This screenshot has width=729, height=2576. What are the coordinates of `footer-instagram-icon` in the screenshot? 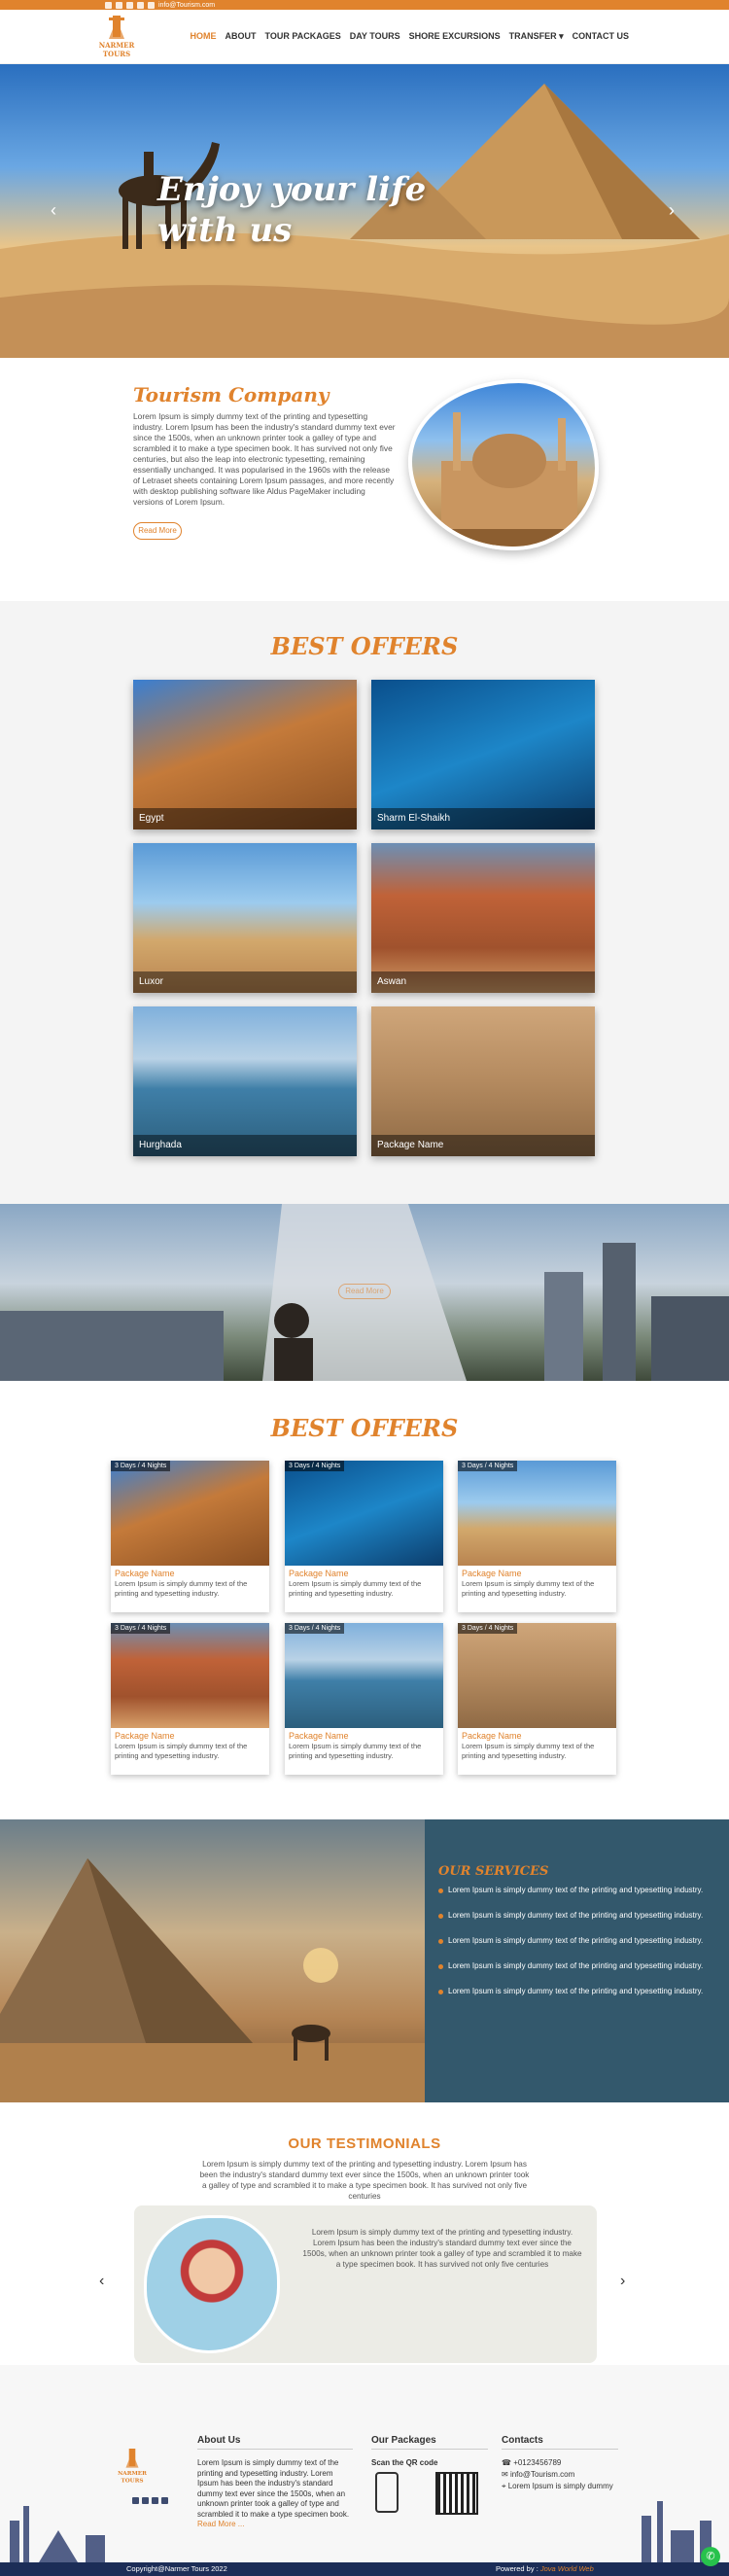 It's located at (155, 2501).